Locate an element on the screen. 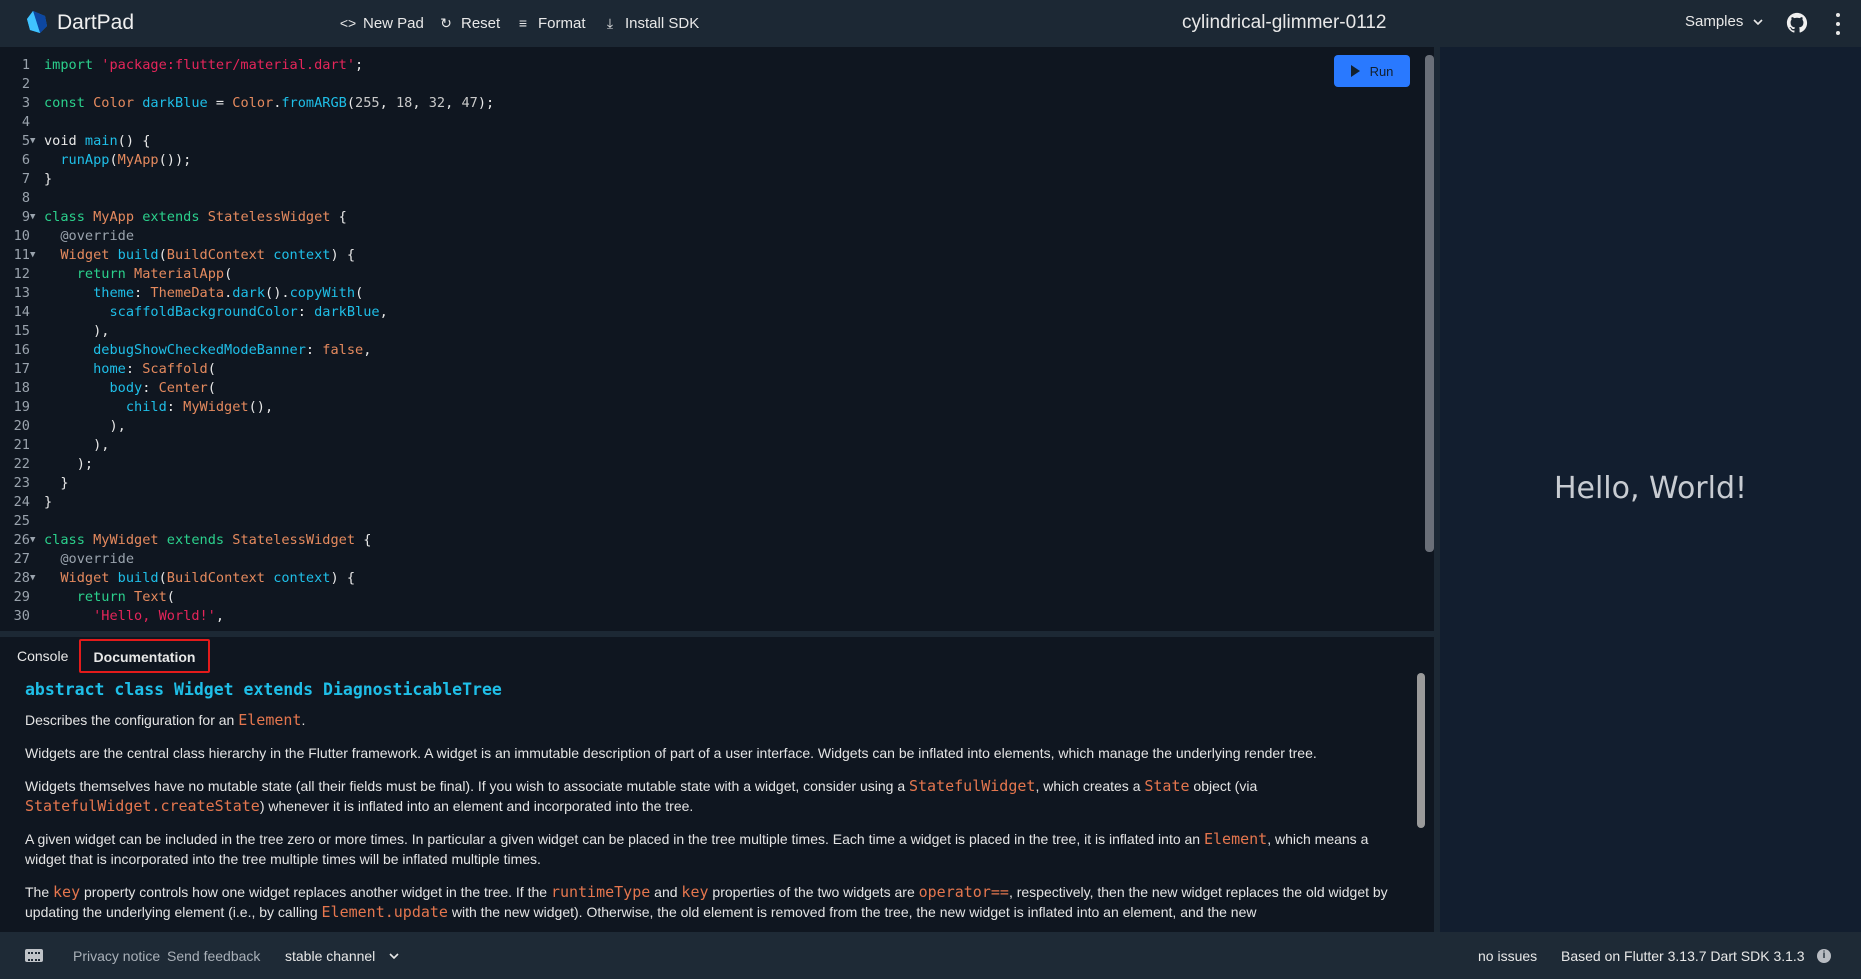 Image resolution: width=1861 pixels, height=979 pixels. code-text: class MyApp extends StatelessWidget { is located at coordinates (195, 217).